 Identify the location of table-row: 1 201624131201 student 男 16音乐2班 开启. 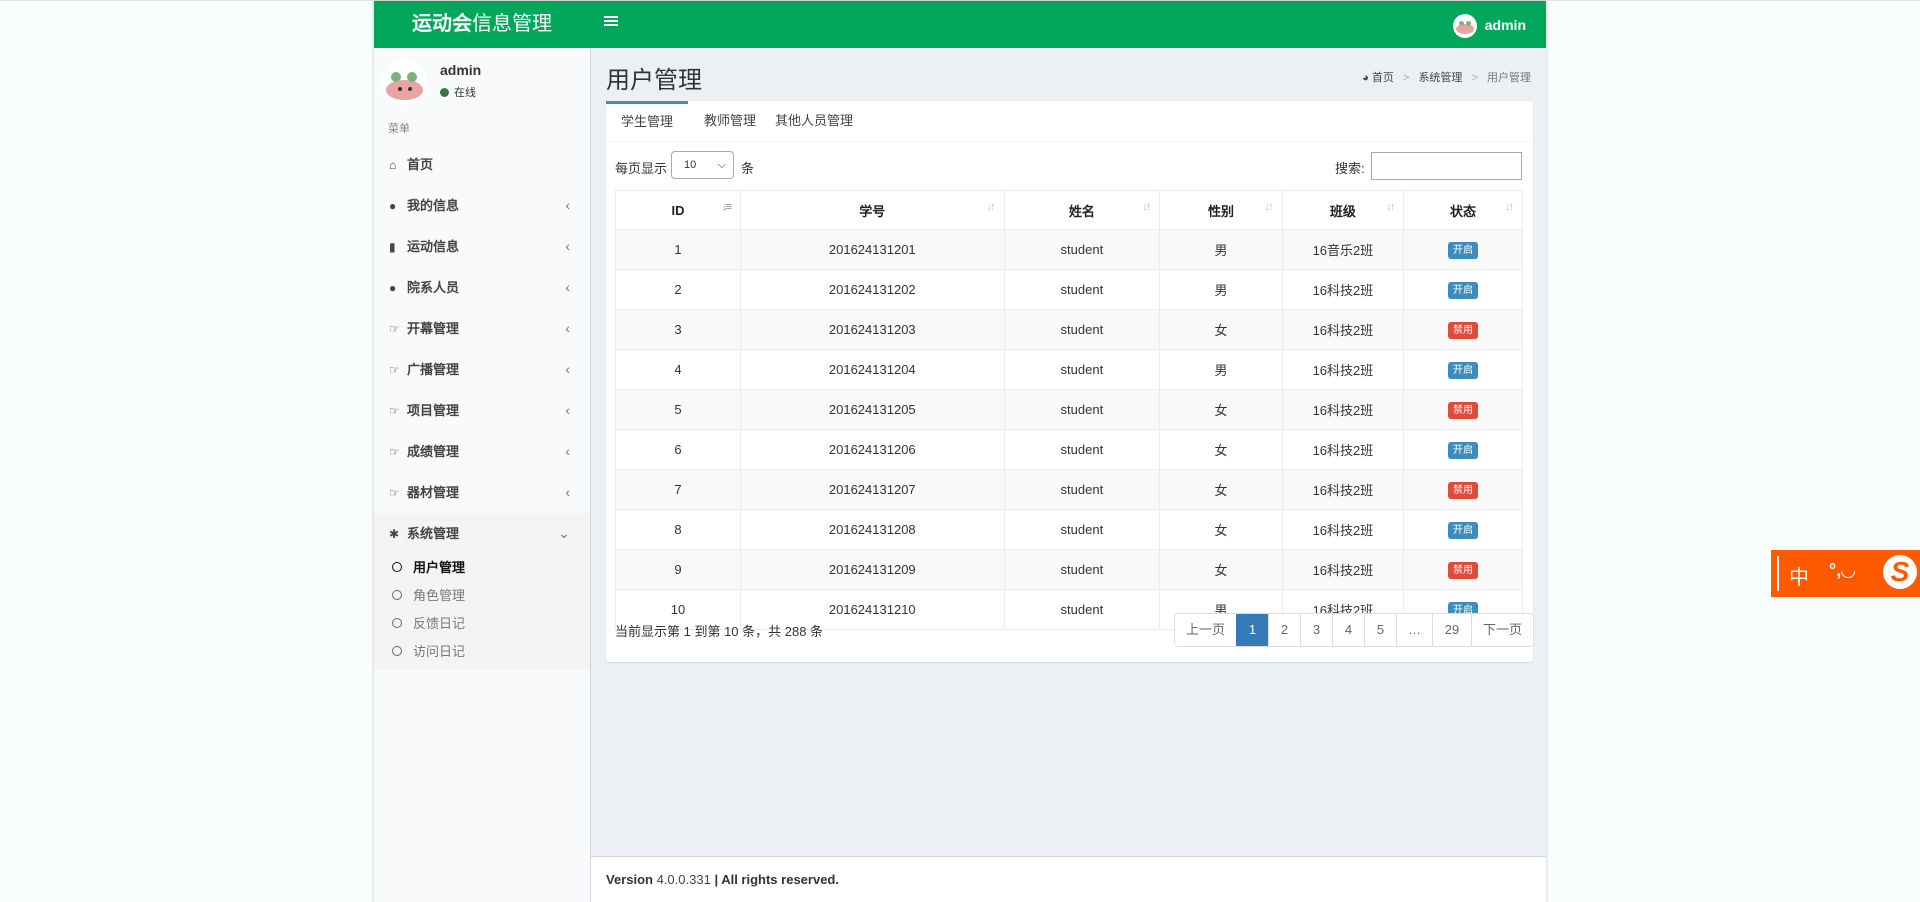
(1068, 249).